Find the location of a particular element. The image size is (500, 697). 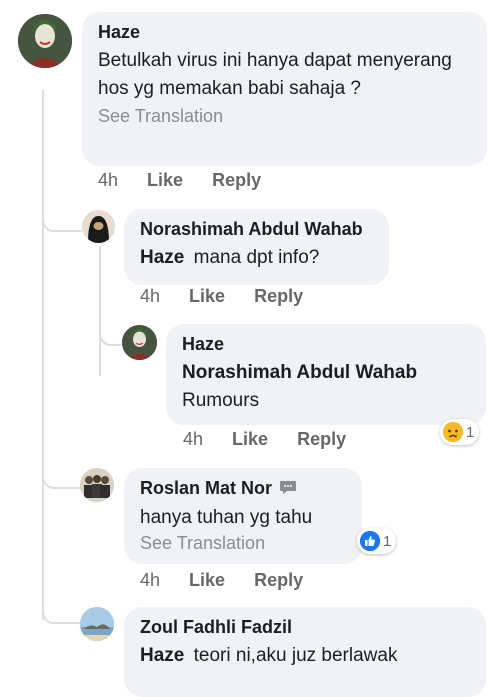

comment-text: Haze mana dpt info? is located at coordinates (256, 258).